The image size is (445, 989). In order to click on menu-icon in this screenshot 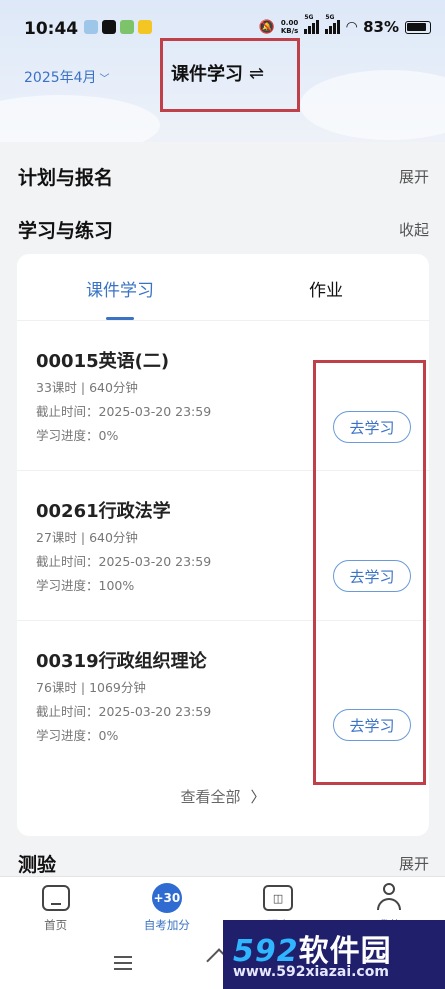, I will do `click(123, 963)`.